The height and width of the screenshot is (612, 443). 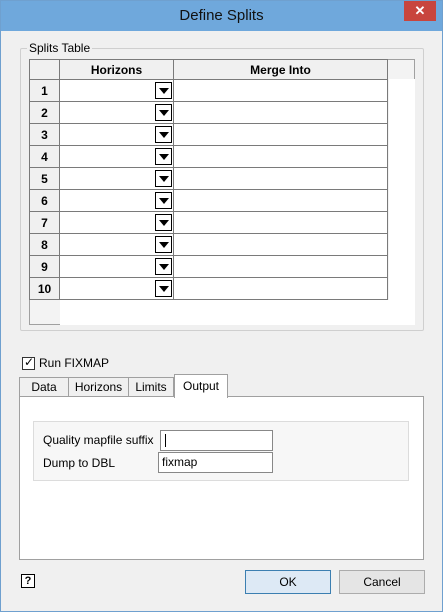 I want to click on table-row: 3, so click(x=208, y=134).